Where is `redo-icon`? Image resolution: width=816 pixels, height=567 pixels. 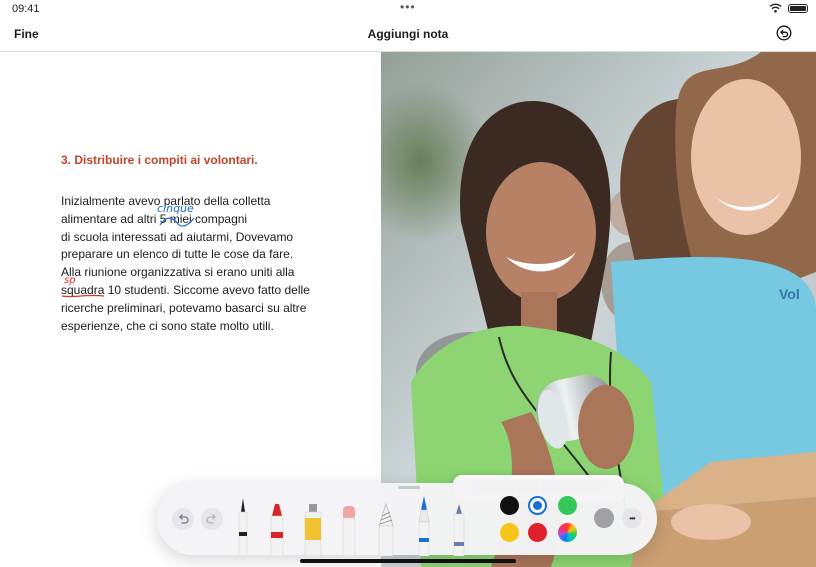 redo-icon is located at coordinates (211, 519).